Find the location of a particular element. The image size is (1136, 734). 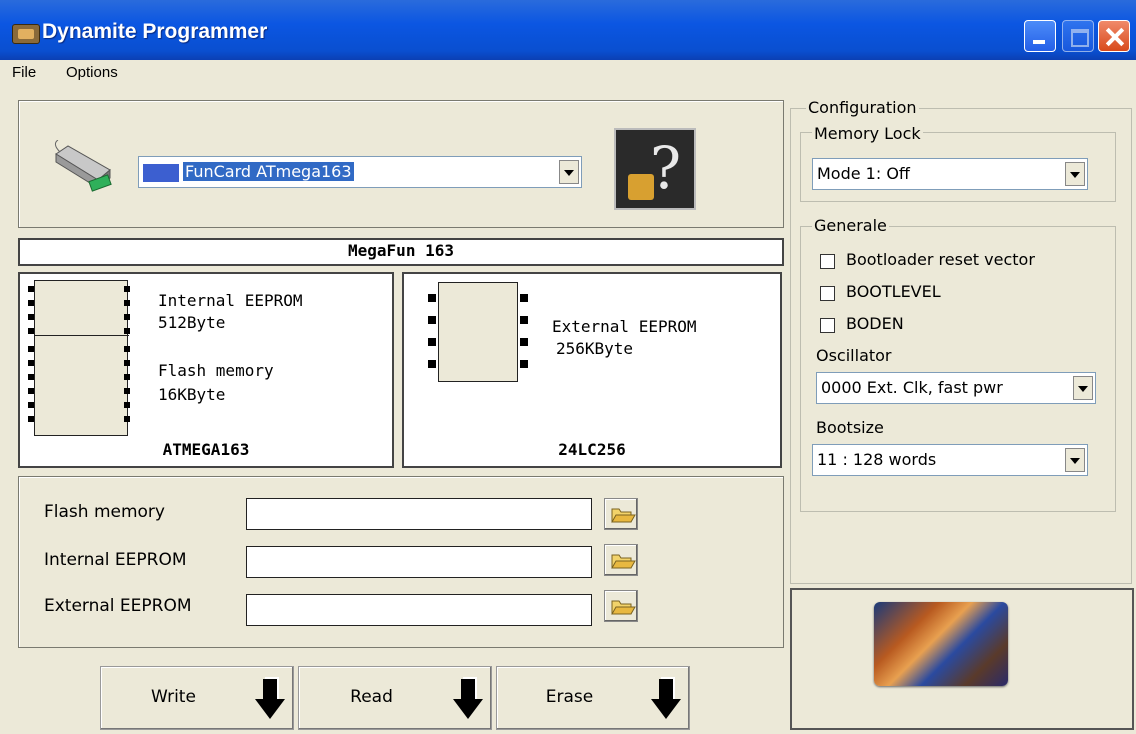

memory-lock-label: Memory Lock is located at coordinates (867, 133).